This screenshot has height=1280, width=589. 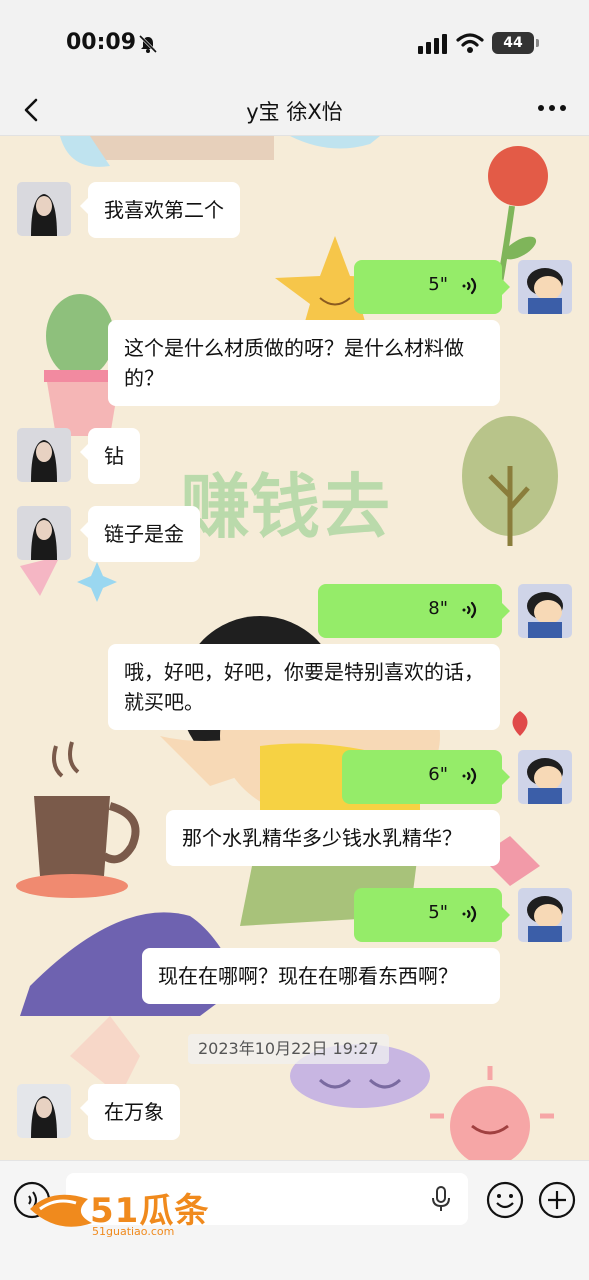 What do you see at coordinates (294, 1220) in the screenshot?
I see `input-bar: 51瓜条 51guatiao.com` at bounding box center [294, 1220].